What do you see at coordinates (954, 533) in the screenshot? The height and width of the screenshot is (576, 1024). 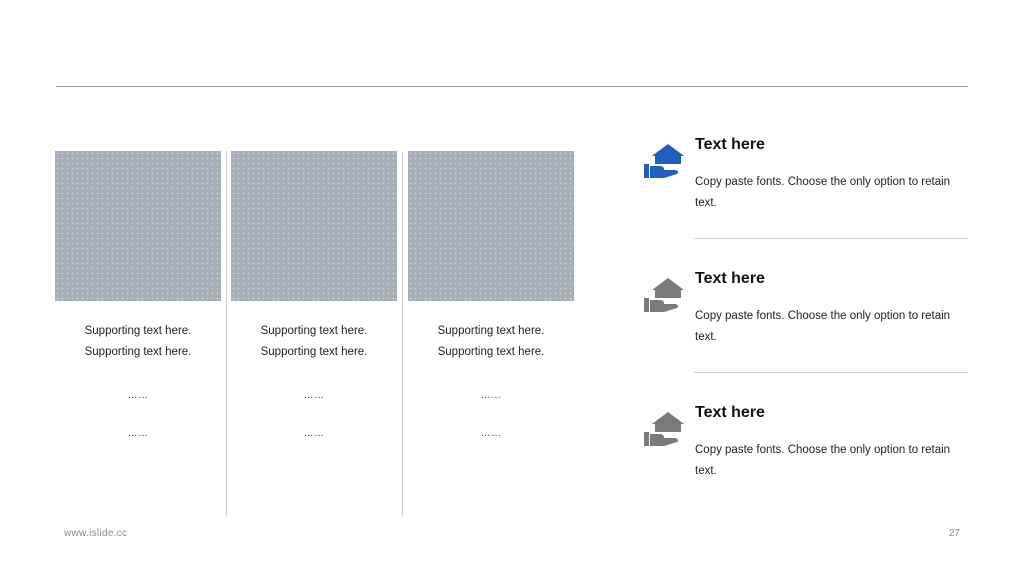 I see `page-number: 27` at bounding box center [954, 533].